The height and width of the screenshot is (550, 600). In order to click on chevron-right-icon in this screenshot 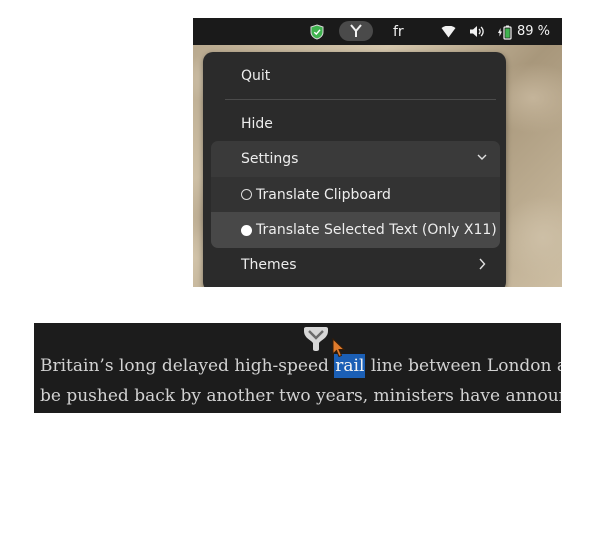, I will do `click(482, 266)`.